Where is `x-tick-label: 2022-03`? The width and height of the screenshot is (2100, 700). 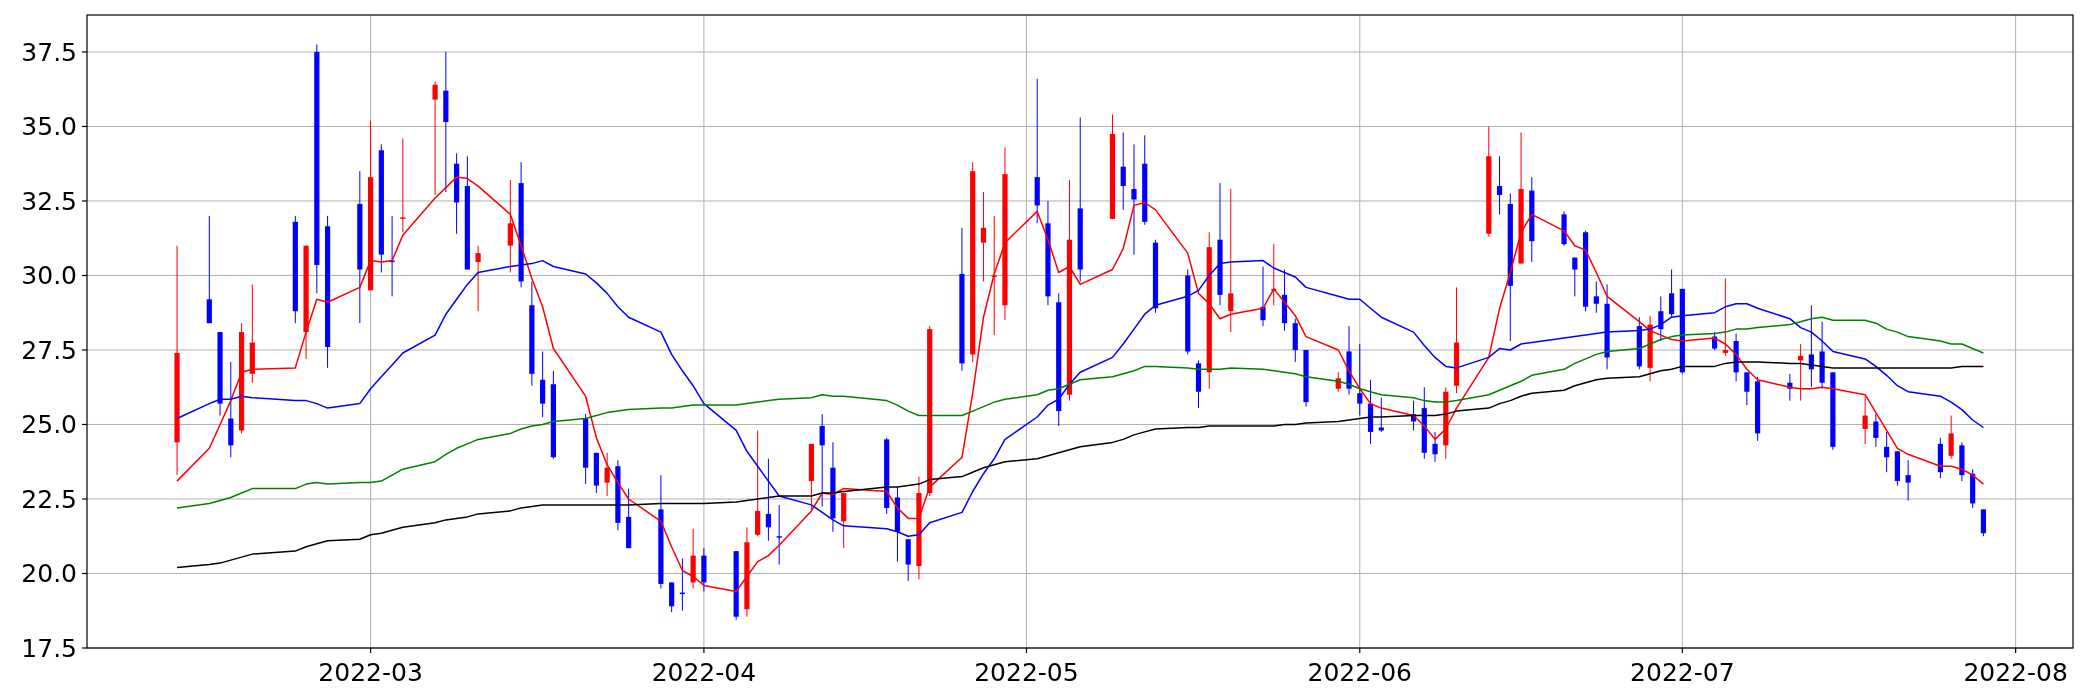
x-tick-label: 2022-03 is located at coordinates (370, 672).